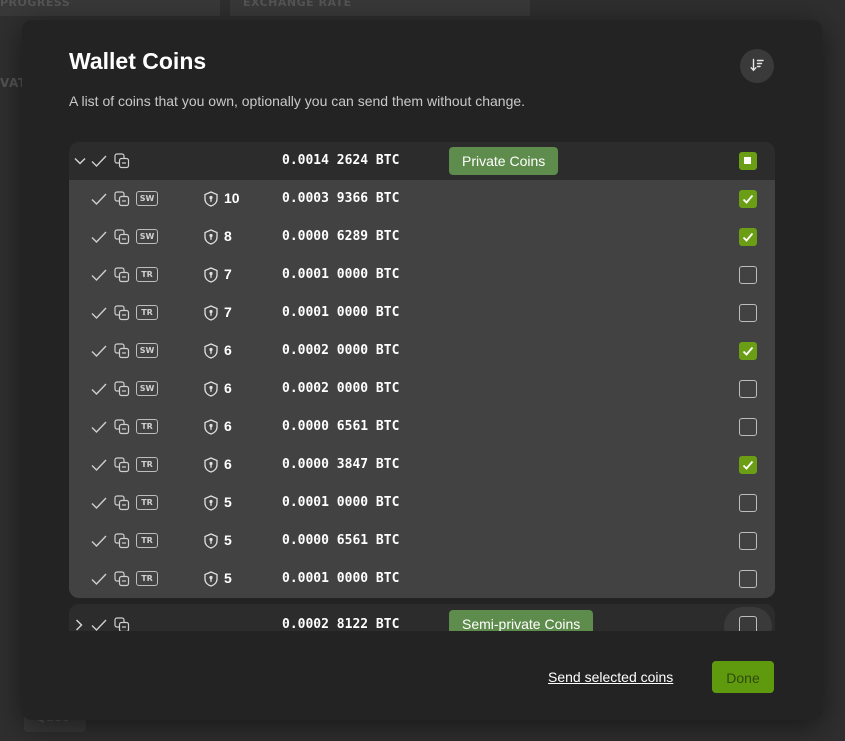 The width and height of the screenshot is (845, 741). I want to click on group-amount: 0.0014 2624 BTC, so click(341, 160).